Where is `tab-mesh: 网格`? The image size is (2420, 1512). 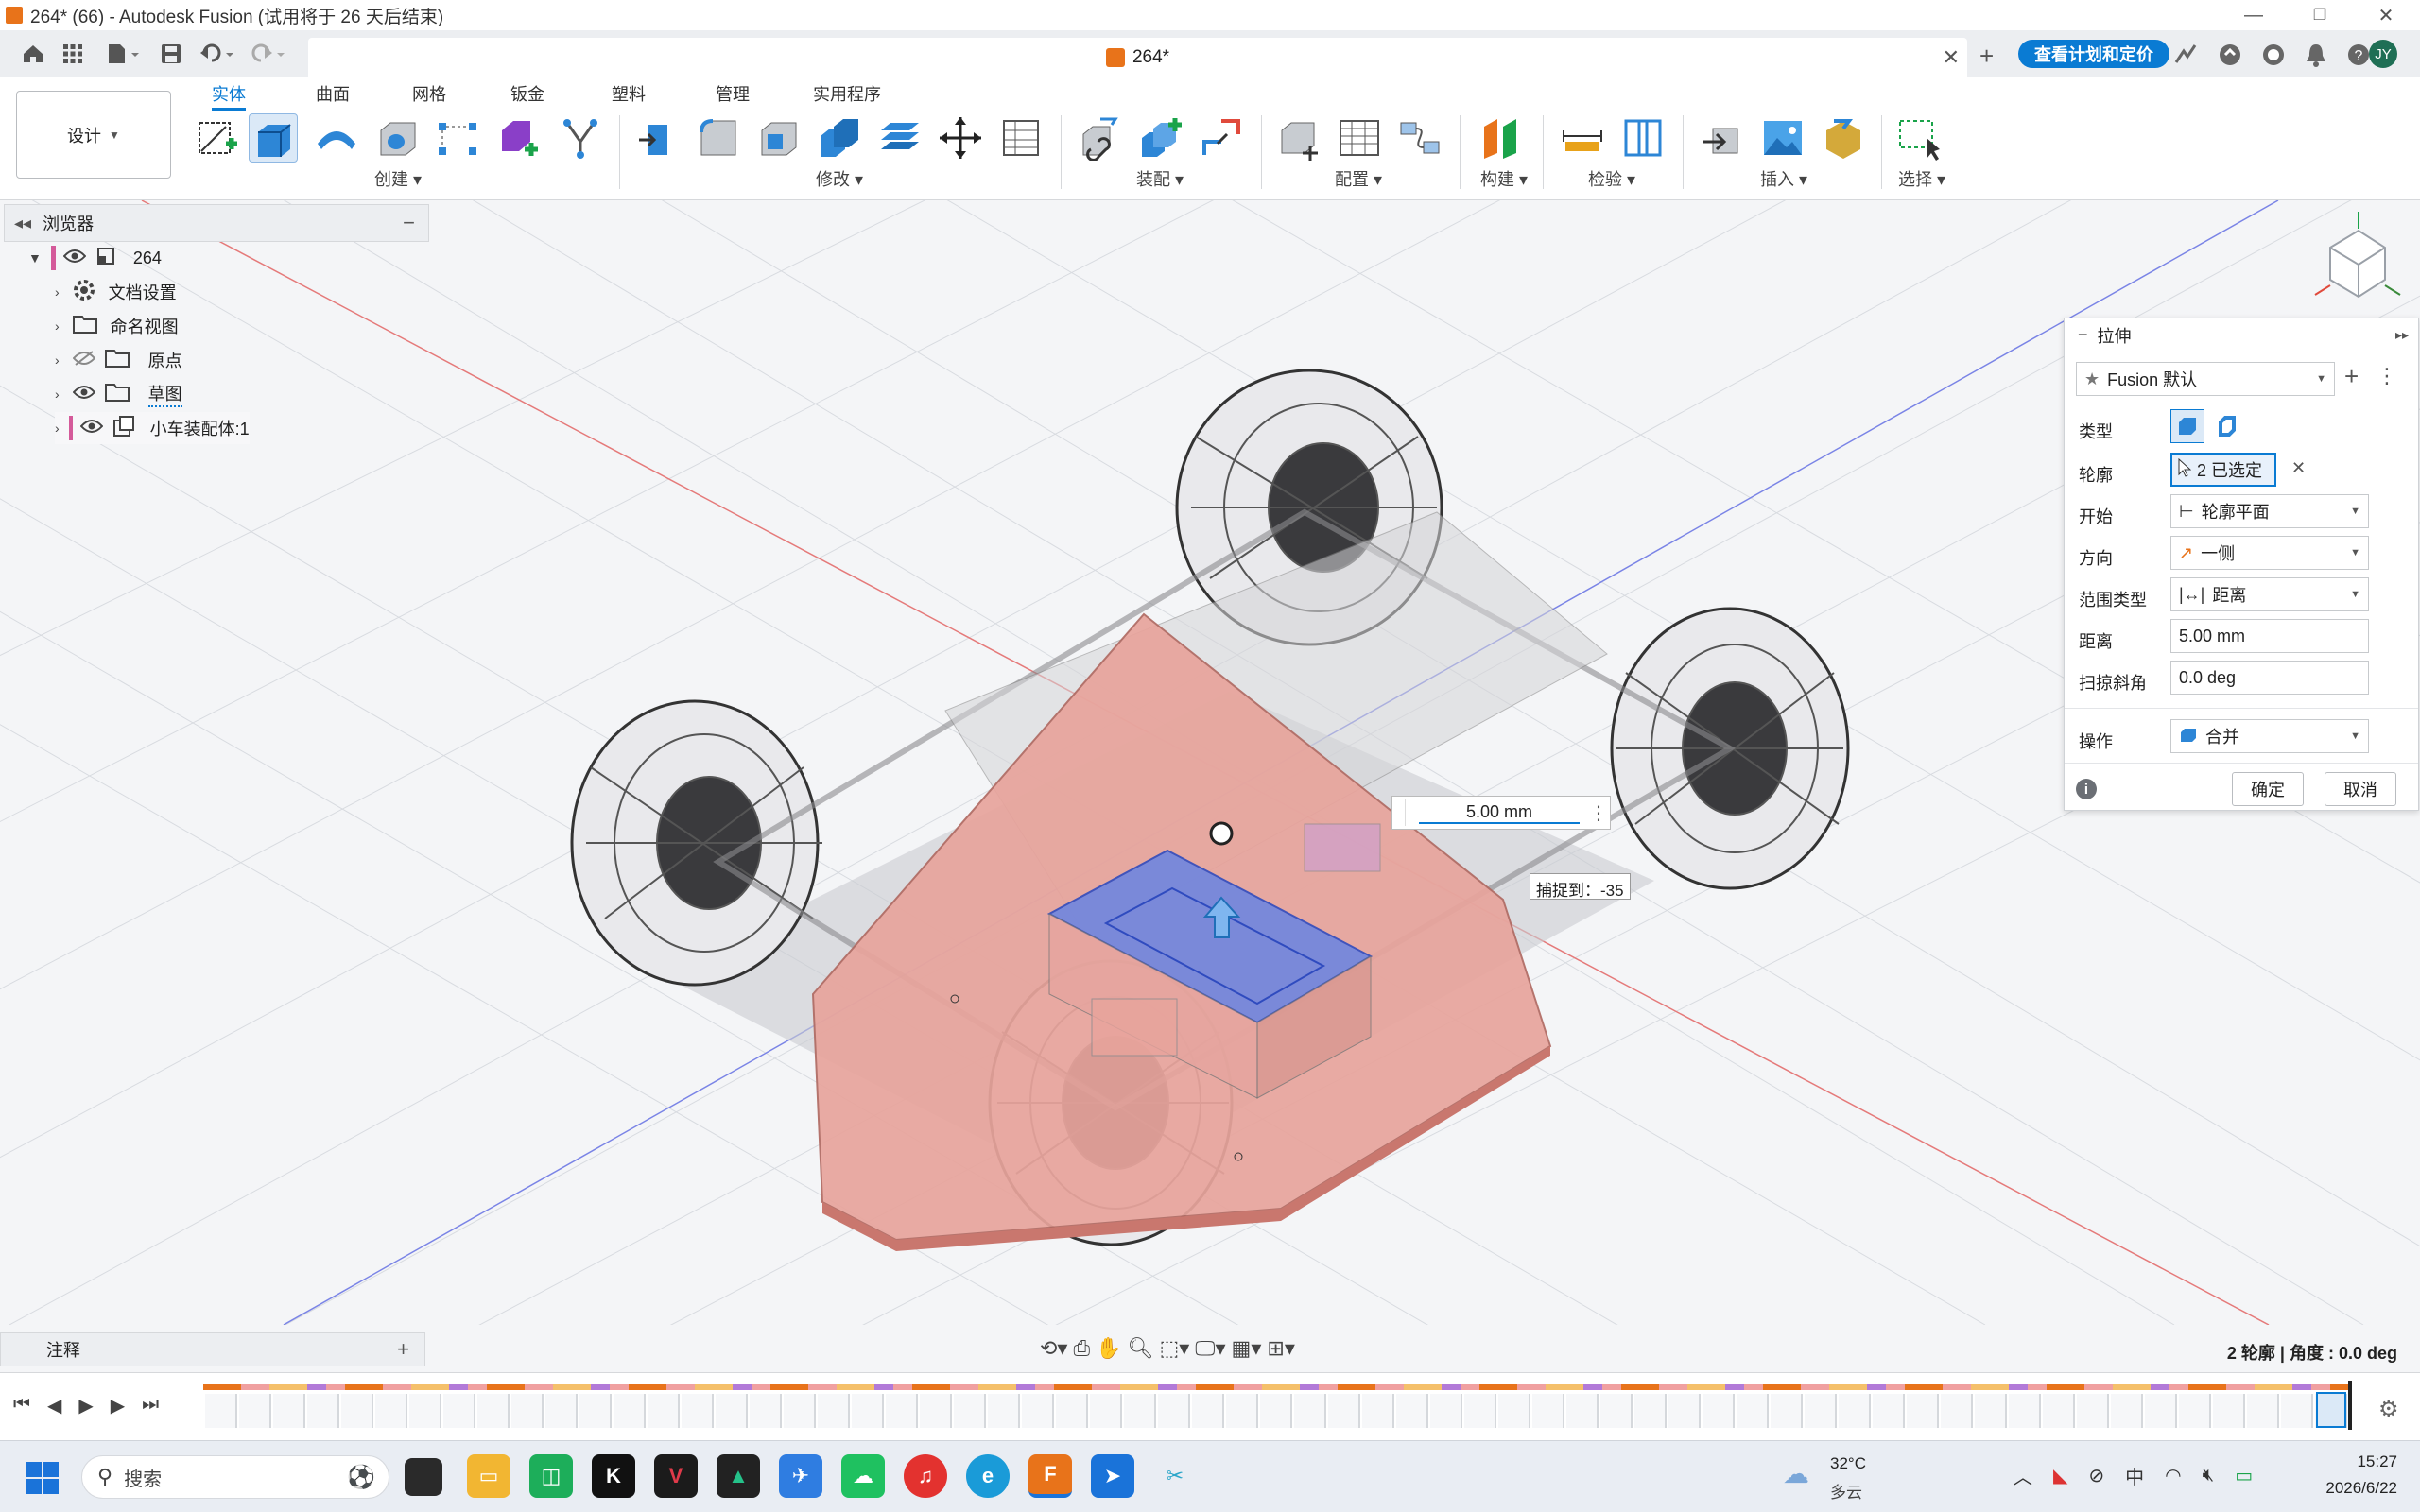 tab-mesh: 网格 is located at coordinates (429, 93).